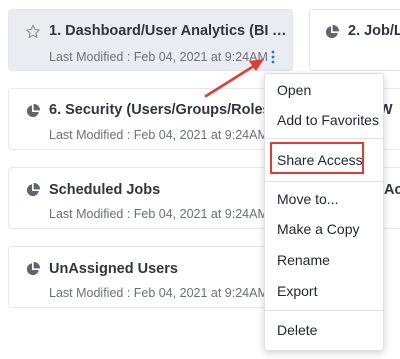  What do you see at coordinates (297, 291) in the screenshot?
I see `menu-item-export: Export` at bounding box center [297, 291].